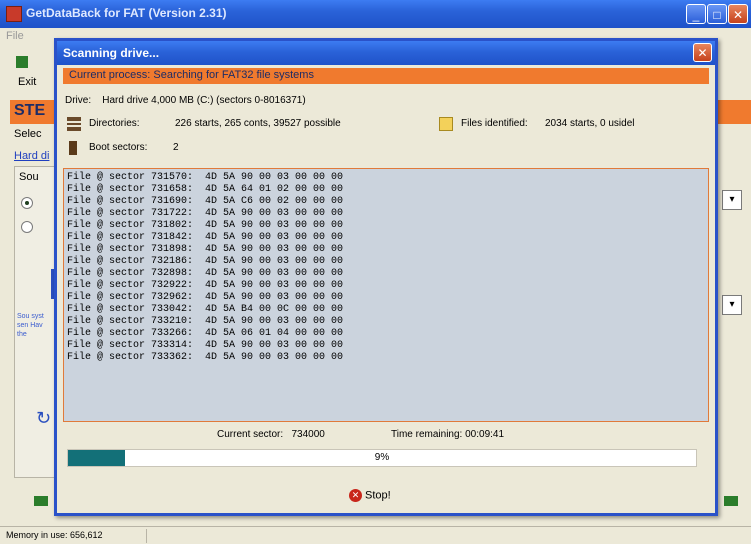 The width and height of the screenshot is (751, 544). I want to click on dialog-close-button: ✕, so click(702, 52).